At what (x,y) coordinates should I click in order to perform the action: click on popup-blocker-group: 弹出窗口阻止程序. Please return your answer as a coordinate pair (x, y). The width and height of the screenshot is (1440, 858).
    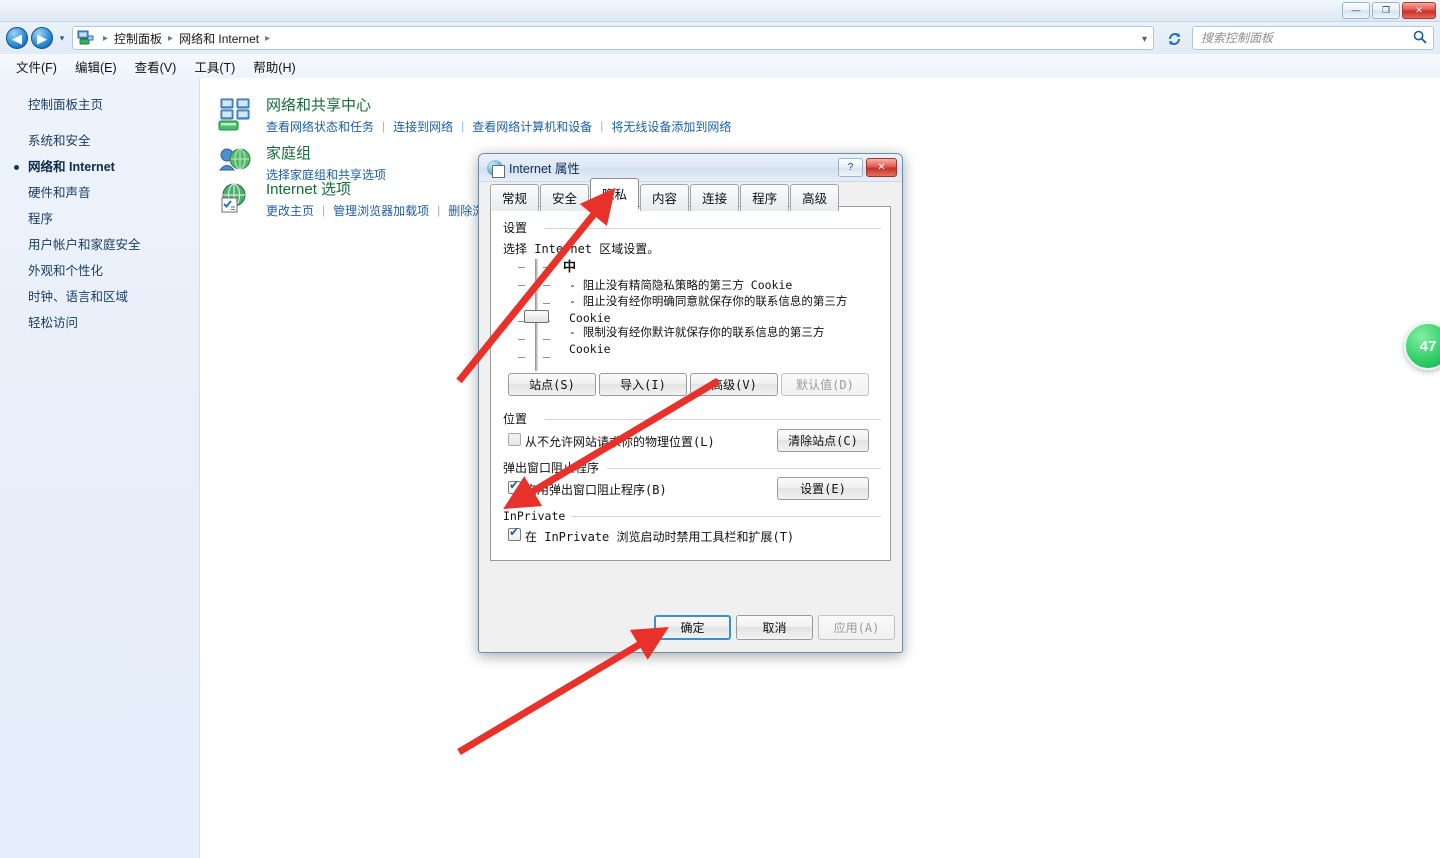
    Looking at the image, I should click on (692, 468).